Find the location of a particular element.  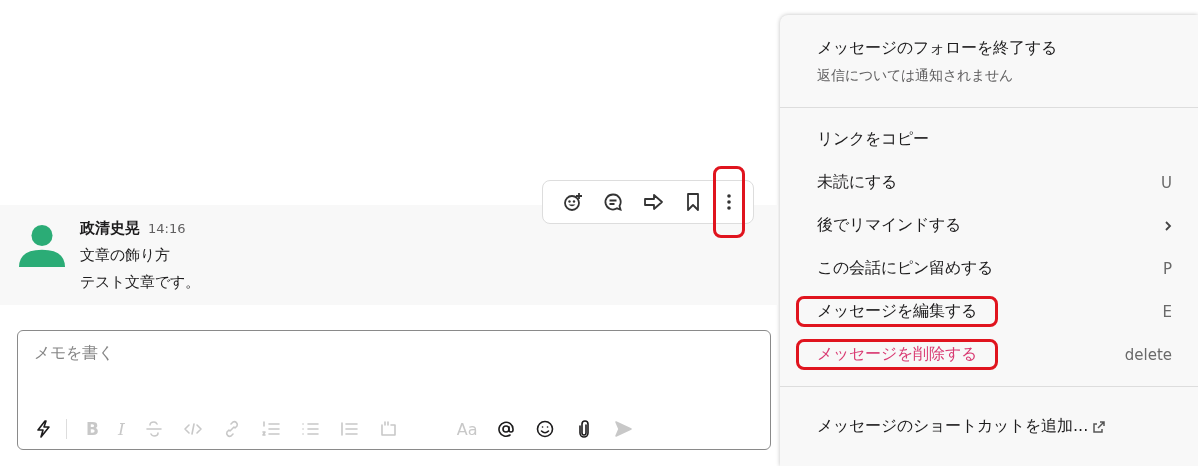

menu-item: 後でリマインドする is located at coordinates (889, 225).